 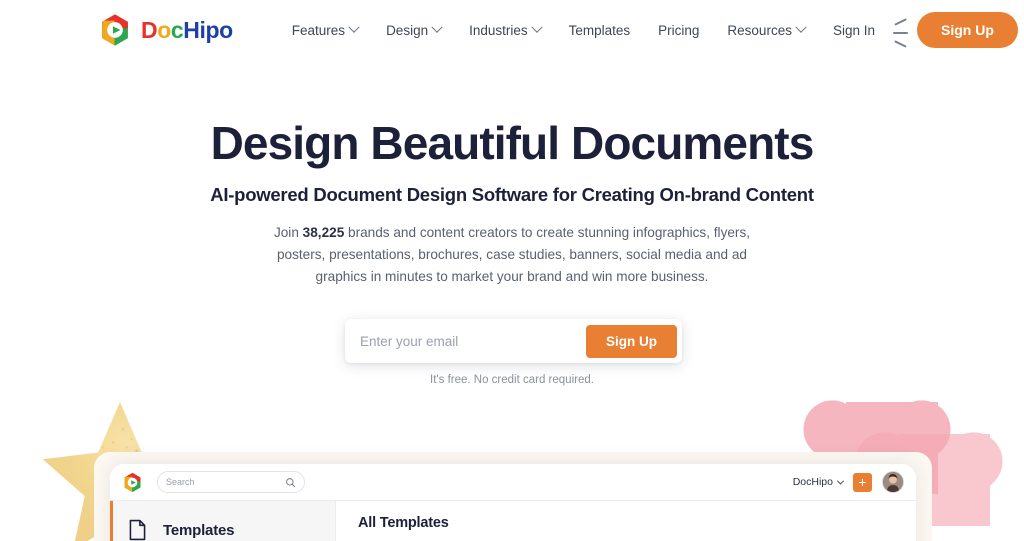 What do you see at coordinates (626, 521) in the screenshot?
I see `mockup-main-panel: All Templates` at bounding box center [626, 521].